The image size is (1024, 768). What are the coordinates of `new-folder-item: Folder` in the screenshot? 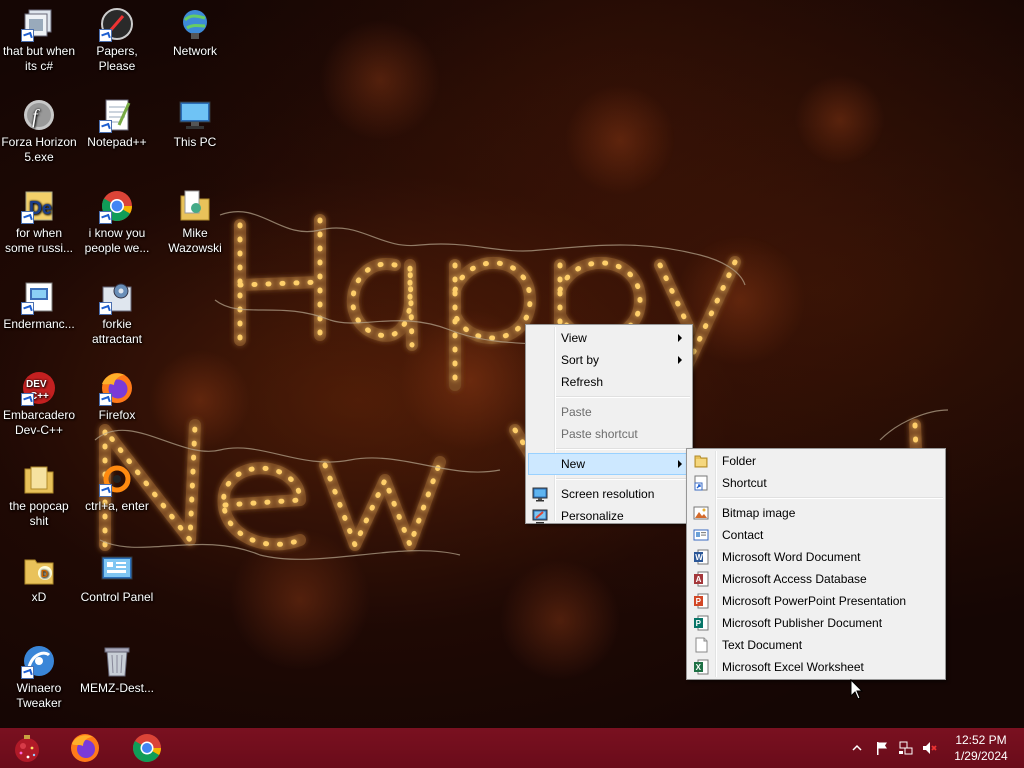 It's located at (816, 461).